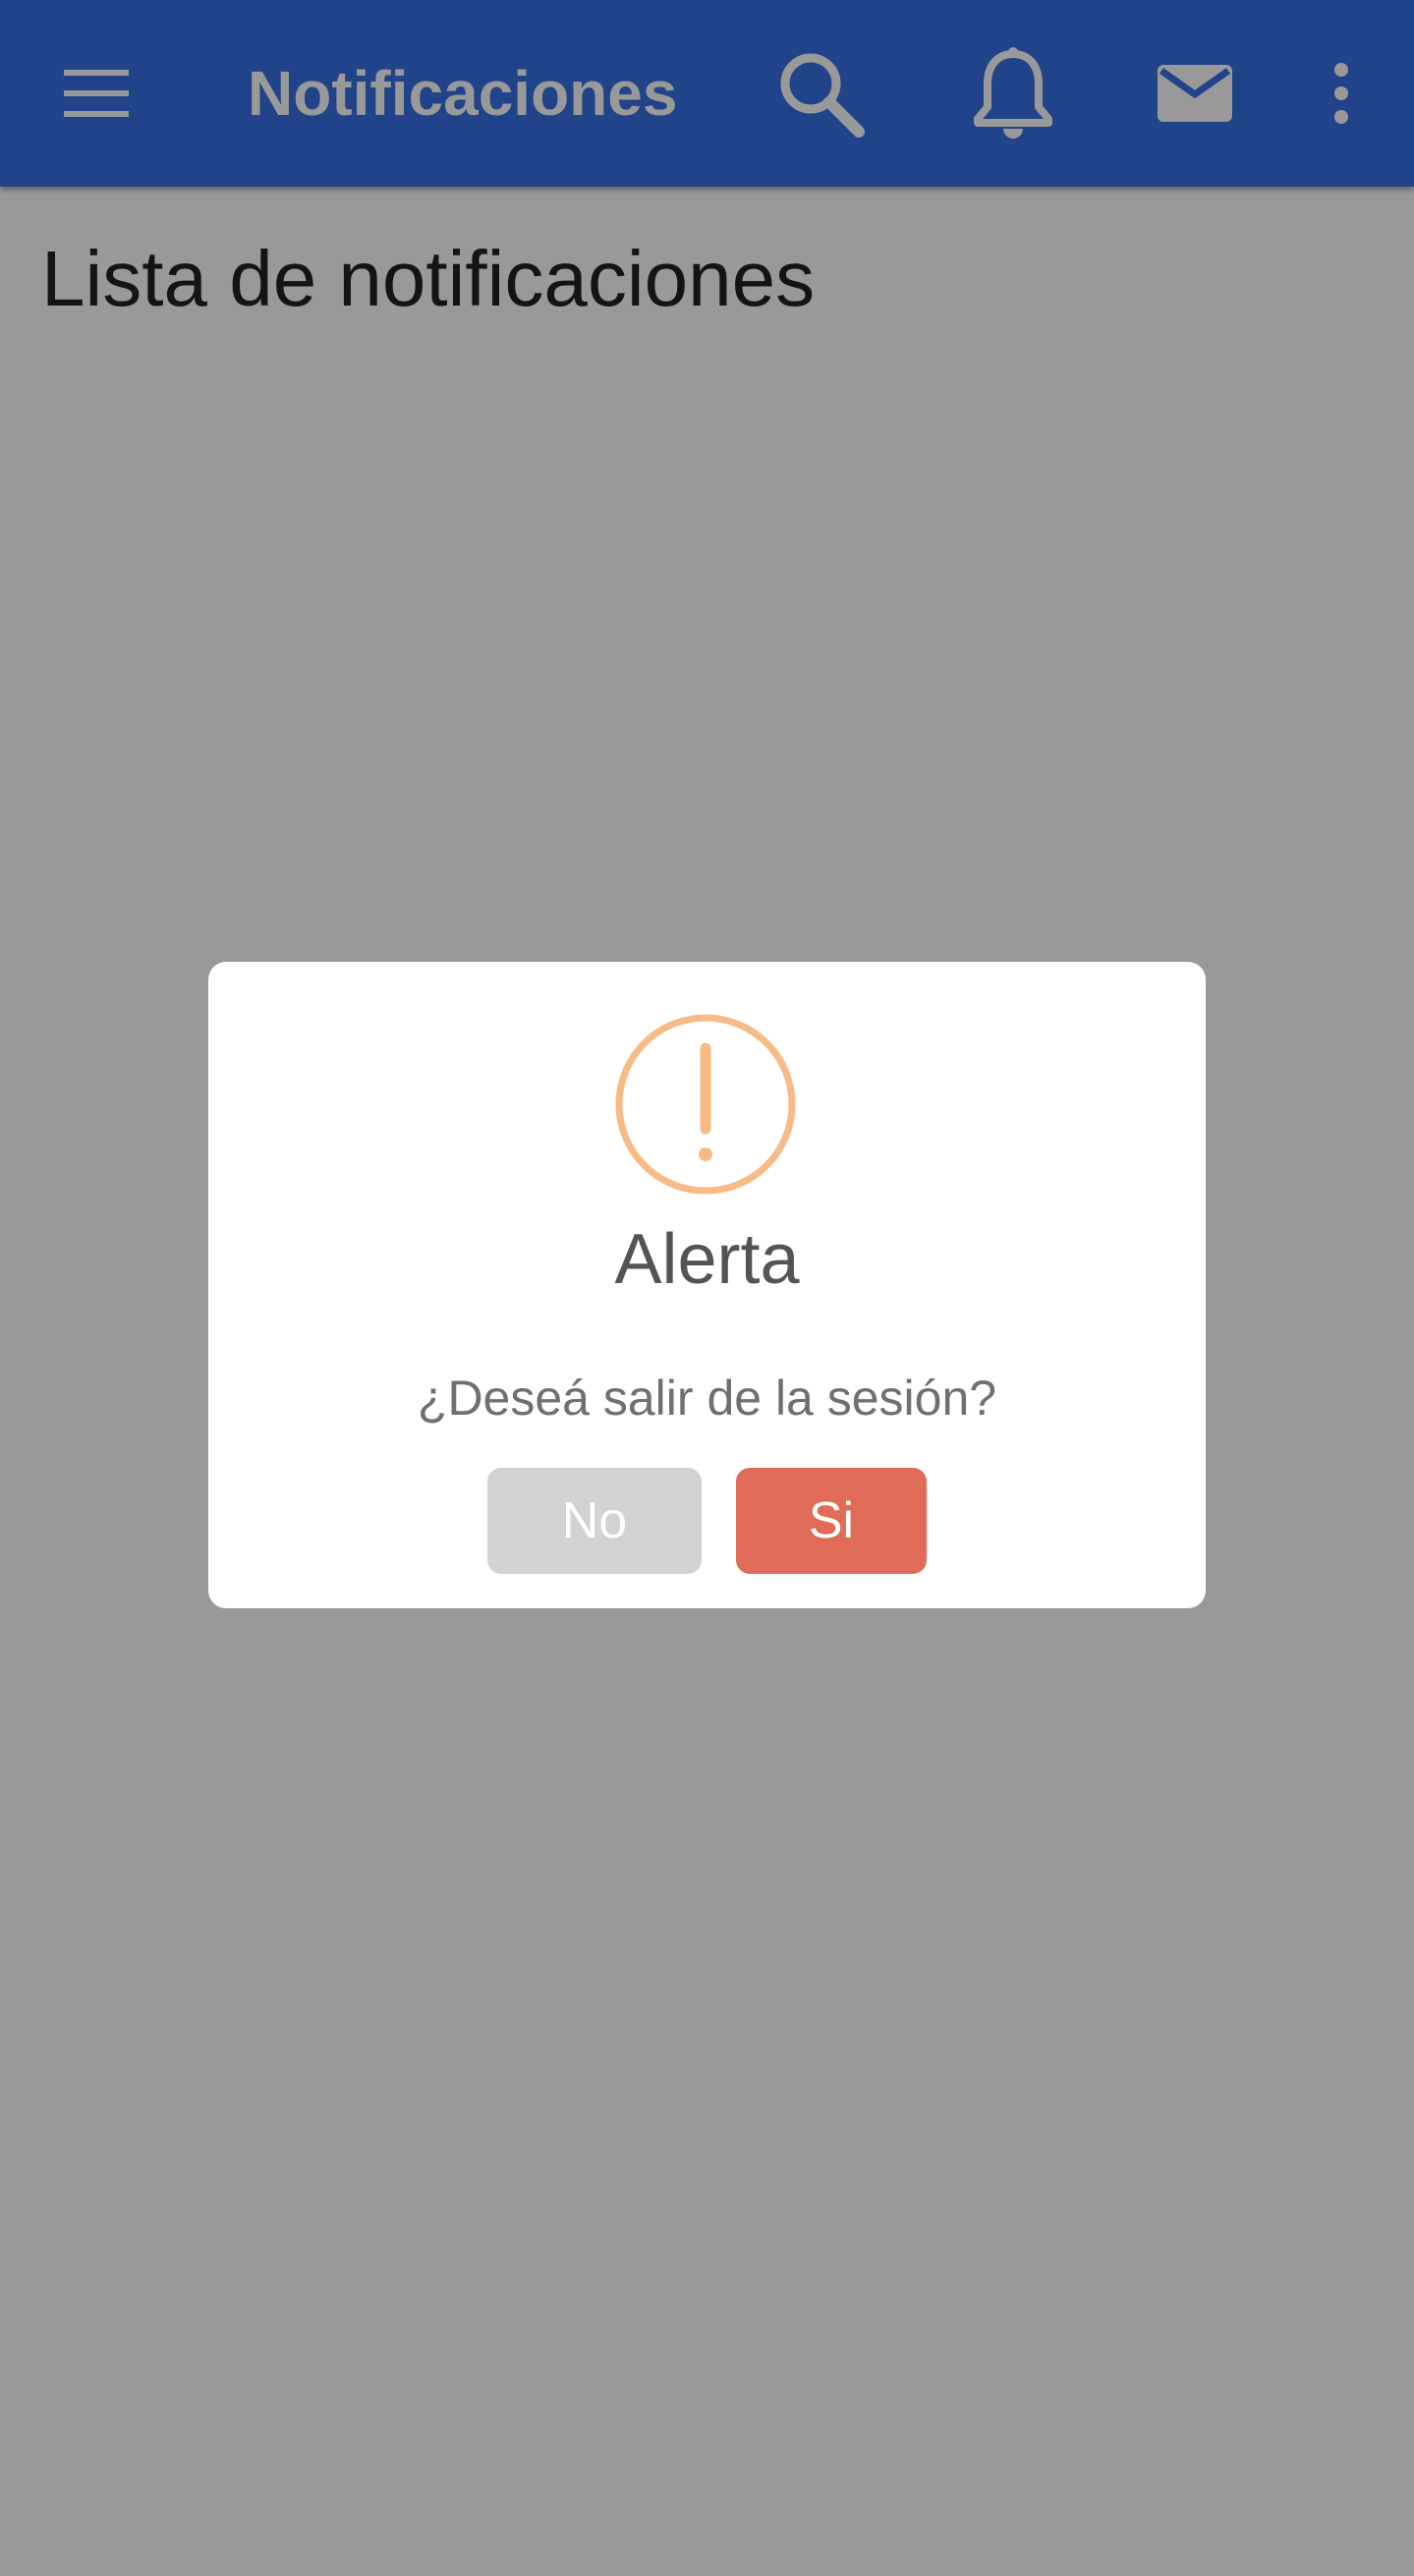 Image resolution: width=1414 pixels, height=2576 pixels. I want to click on yes-button: Si, so click(832, 1521).